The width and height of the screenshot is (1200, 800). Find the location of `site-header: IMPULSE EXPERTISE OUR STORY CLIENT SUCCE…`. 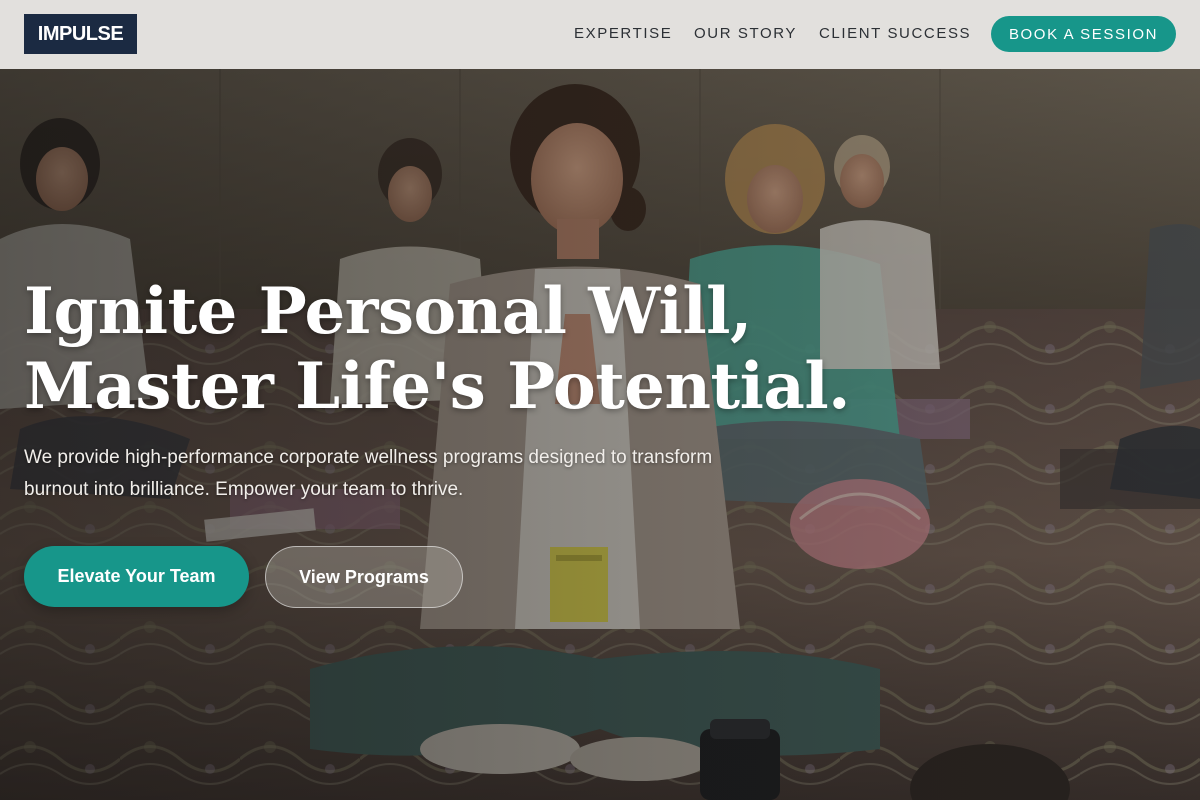

site-header: IMPULSE EXPERTISE OUR STORY CLIENT SUCCE… is located at coordinates (600, 34).